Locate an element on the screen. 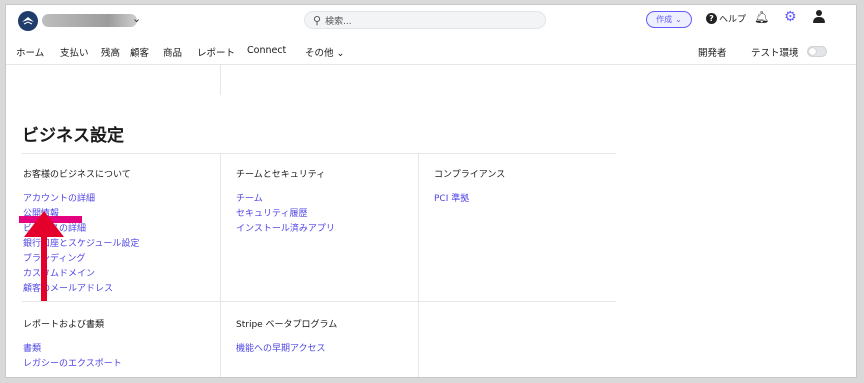  user-icon is located at coordinates (819, 17).